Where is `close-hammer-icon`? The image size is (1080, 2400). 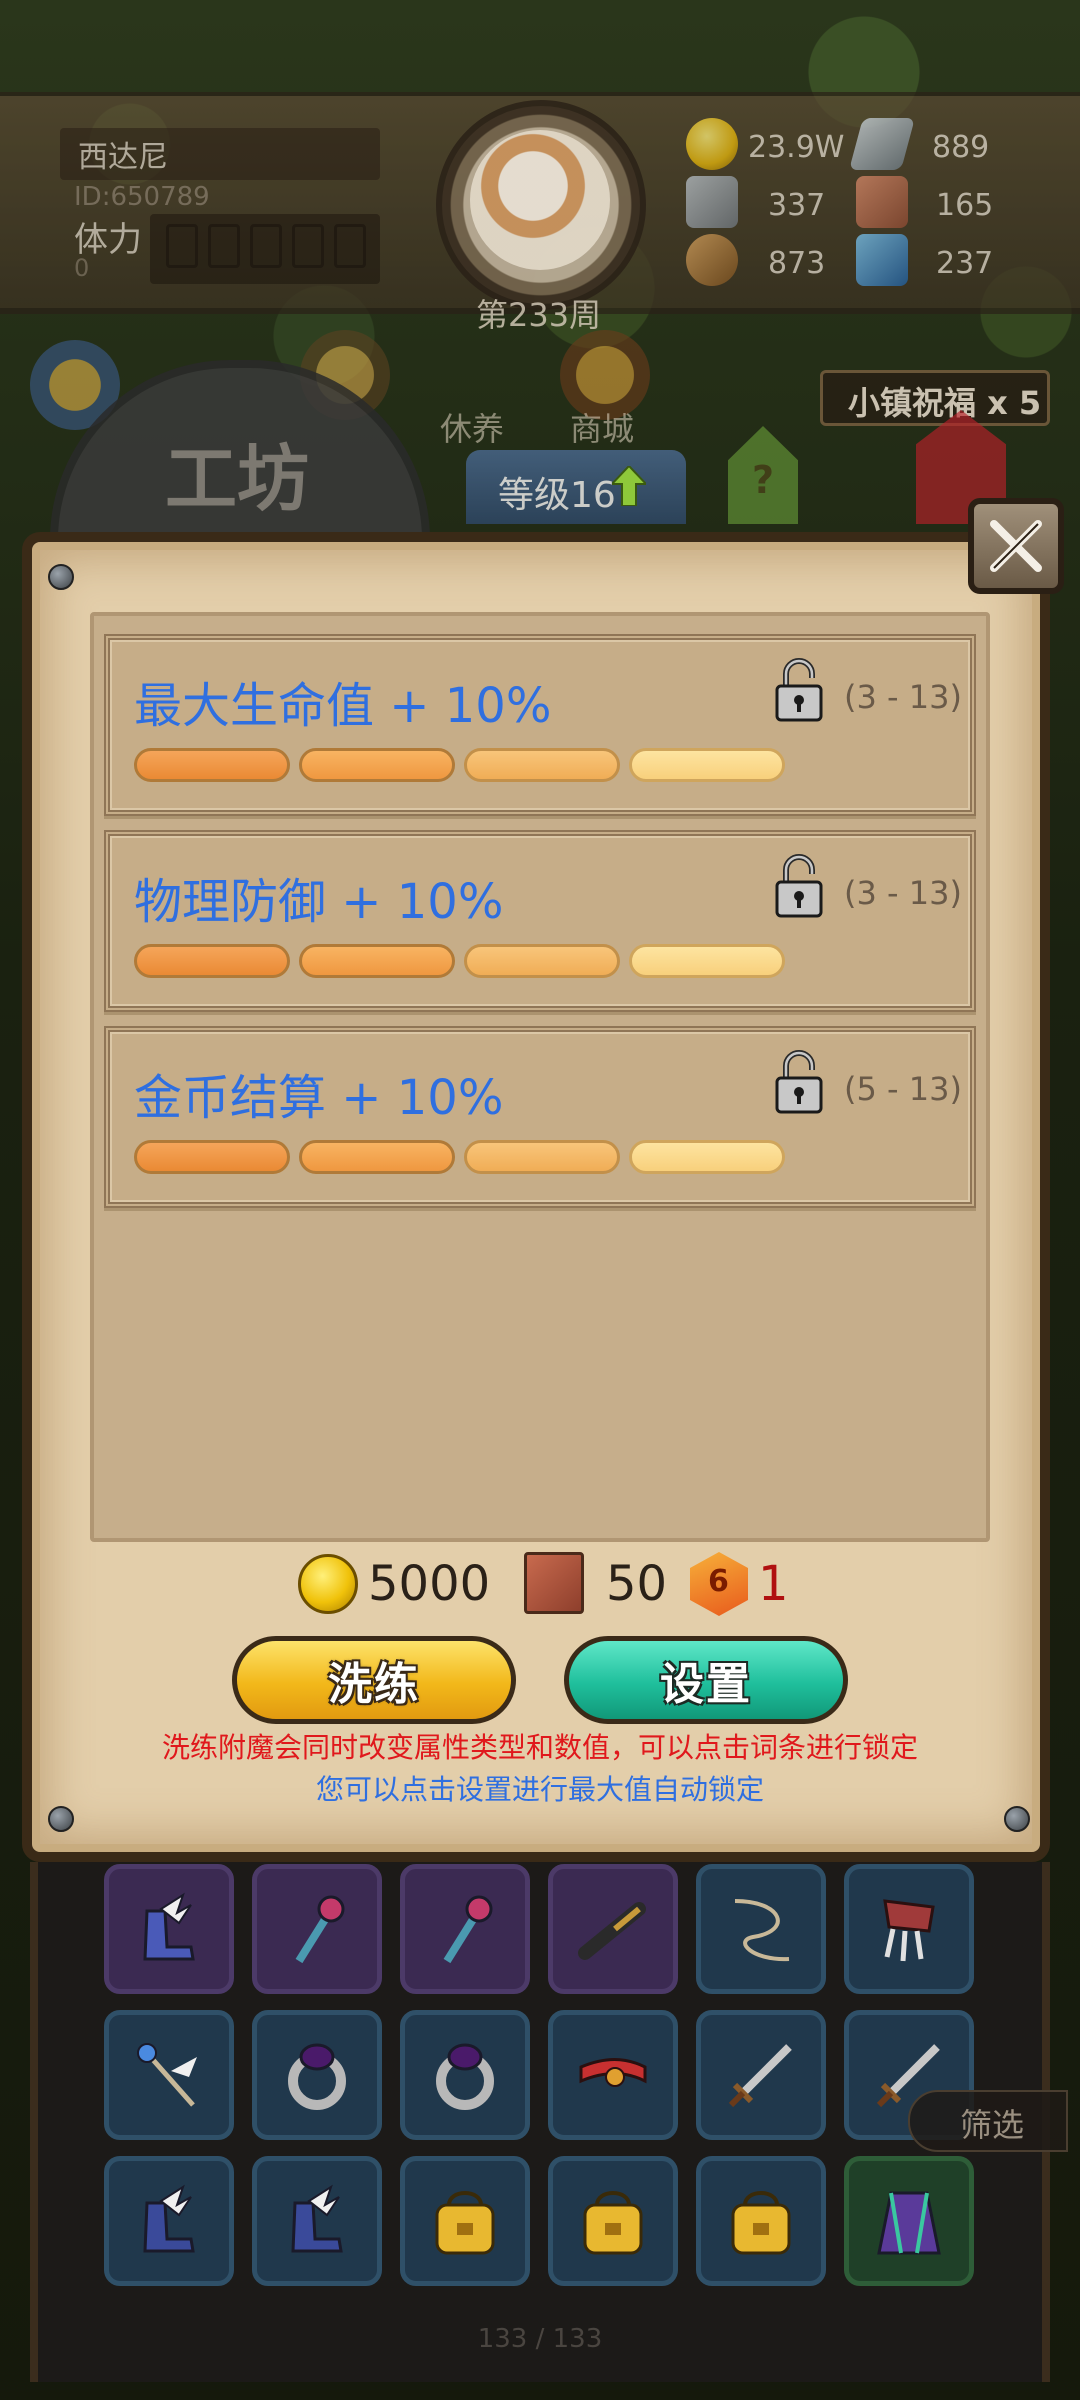 close-hammer-icon is located at coordinates (1016, 546).